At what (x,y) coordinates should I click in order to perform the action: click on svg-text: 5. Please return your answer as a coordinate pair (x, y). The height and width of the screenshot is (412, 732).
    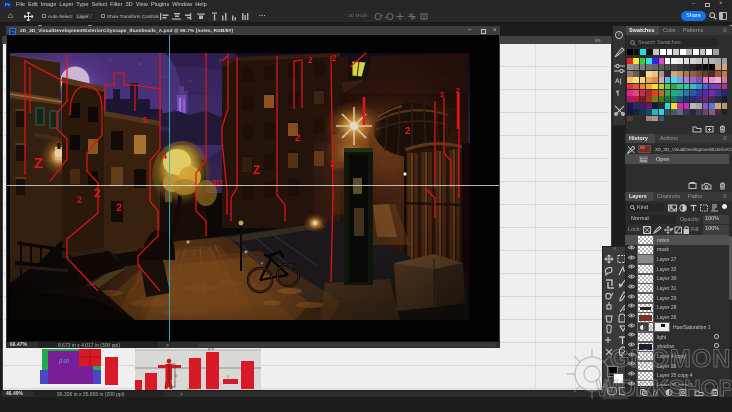
    Looking at the image, I should click on (145, 120).